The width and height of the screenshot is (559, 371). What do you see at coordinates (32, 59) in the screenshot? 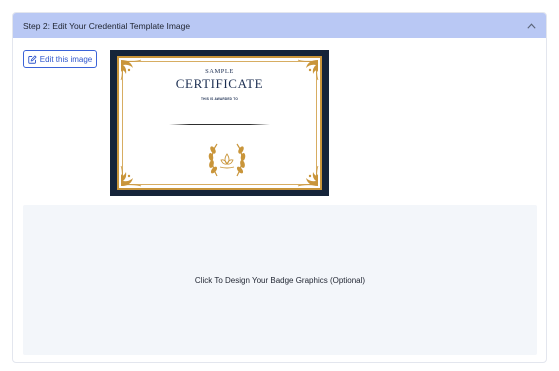
I see `edit-icon` at bounding box center [32, 59].